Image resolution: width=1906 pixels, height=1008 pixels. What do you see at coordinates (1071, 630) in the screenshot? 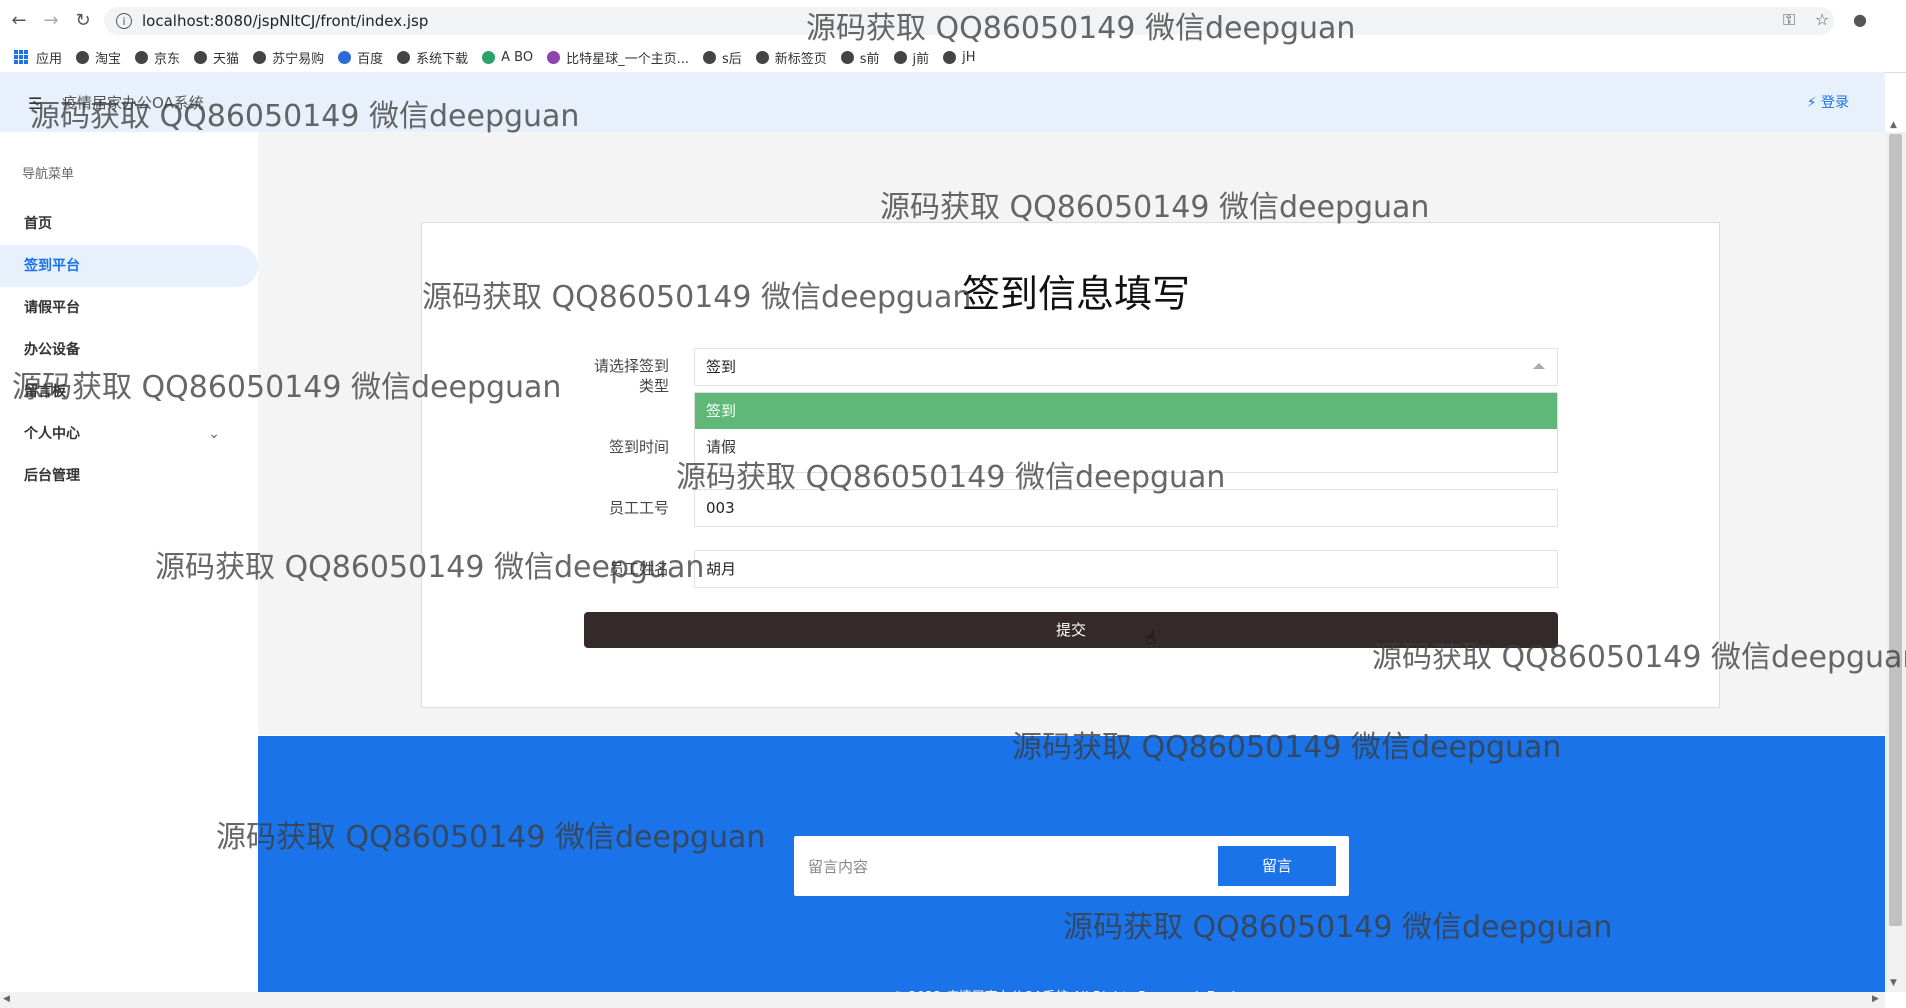
I see `submit-button: 提交` at bounding box center [1071, 630].